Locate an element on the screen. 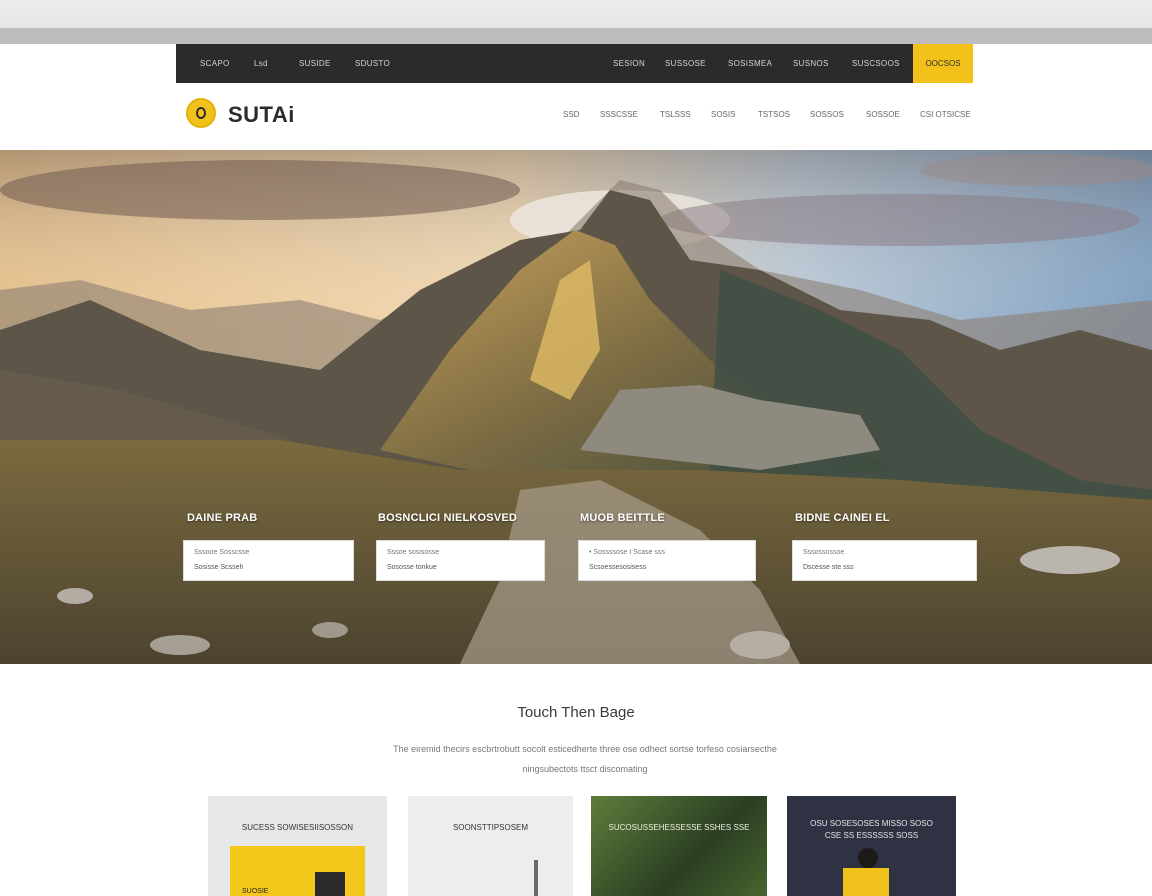  card-2-title: SOONSTTIPSOSEM is located at coordinates (490, 827).